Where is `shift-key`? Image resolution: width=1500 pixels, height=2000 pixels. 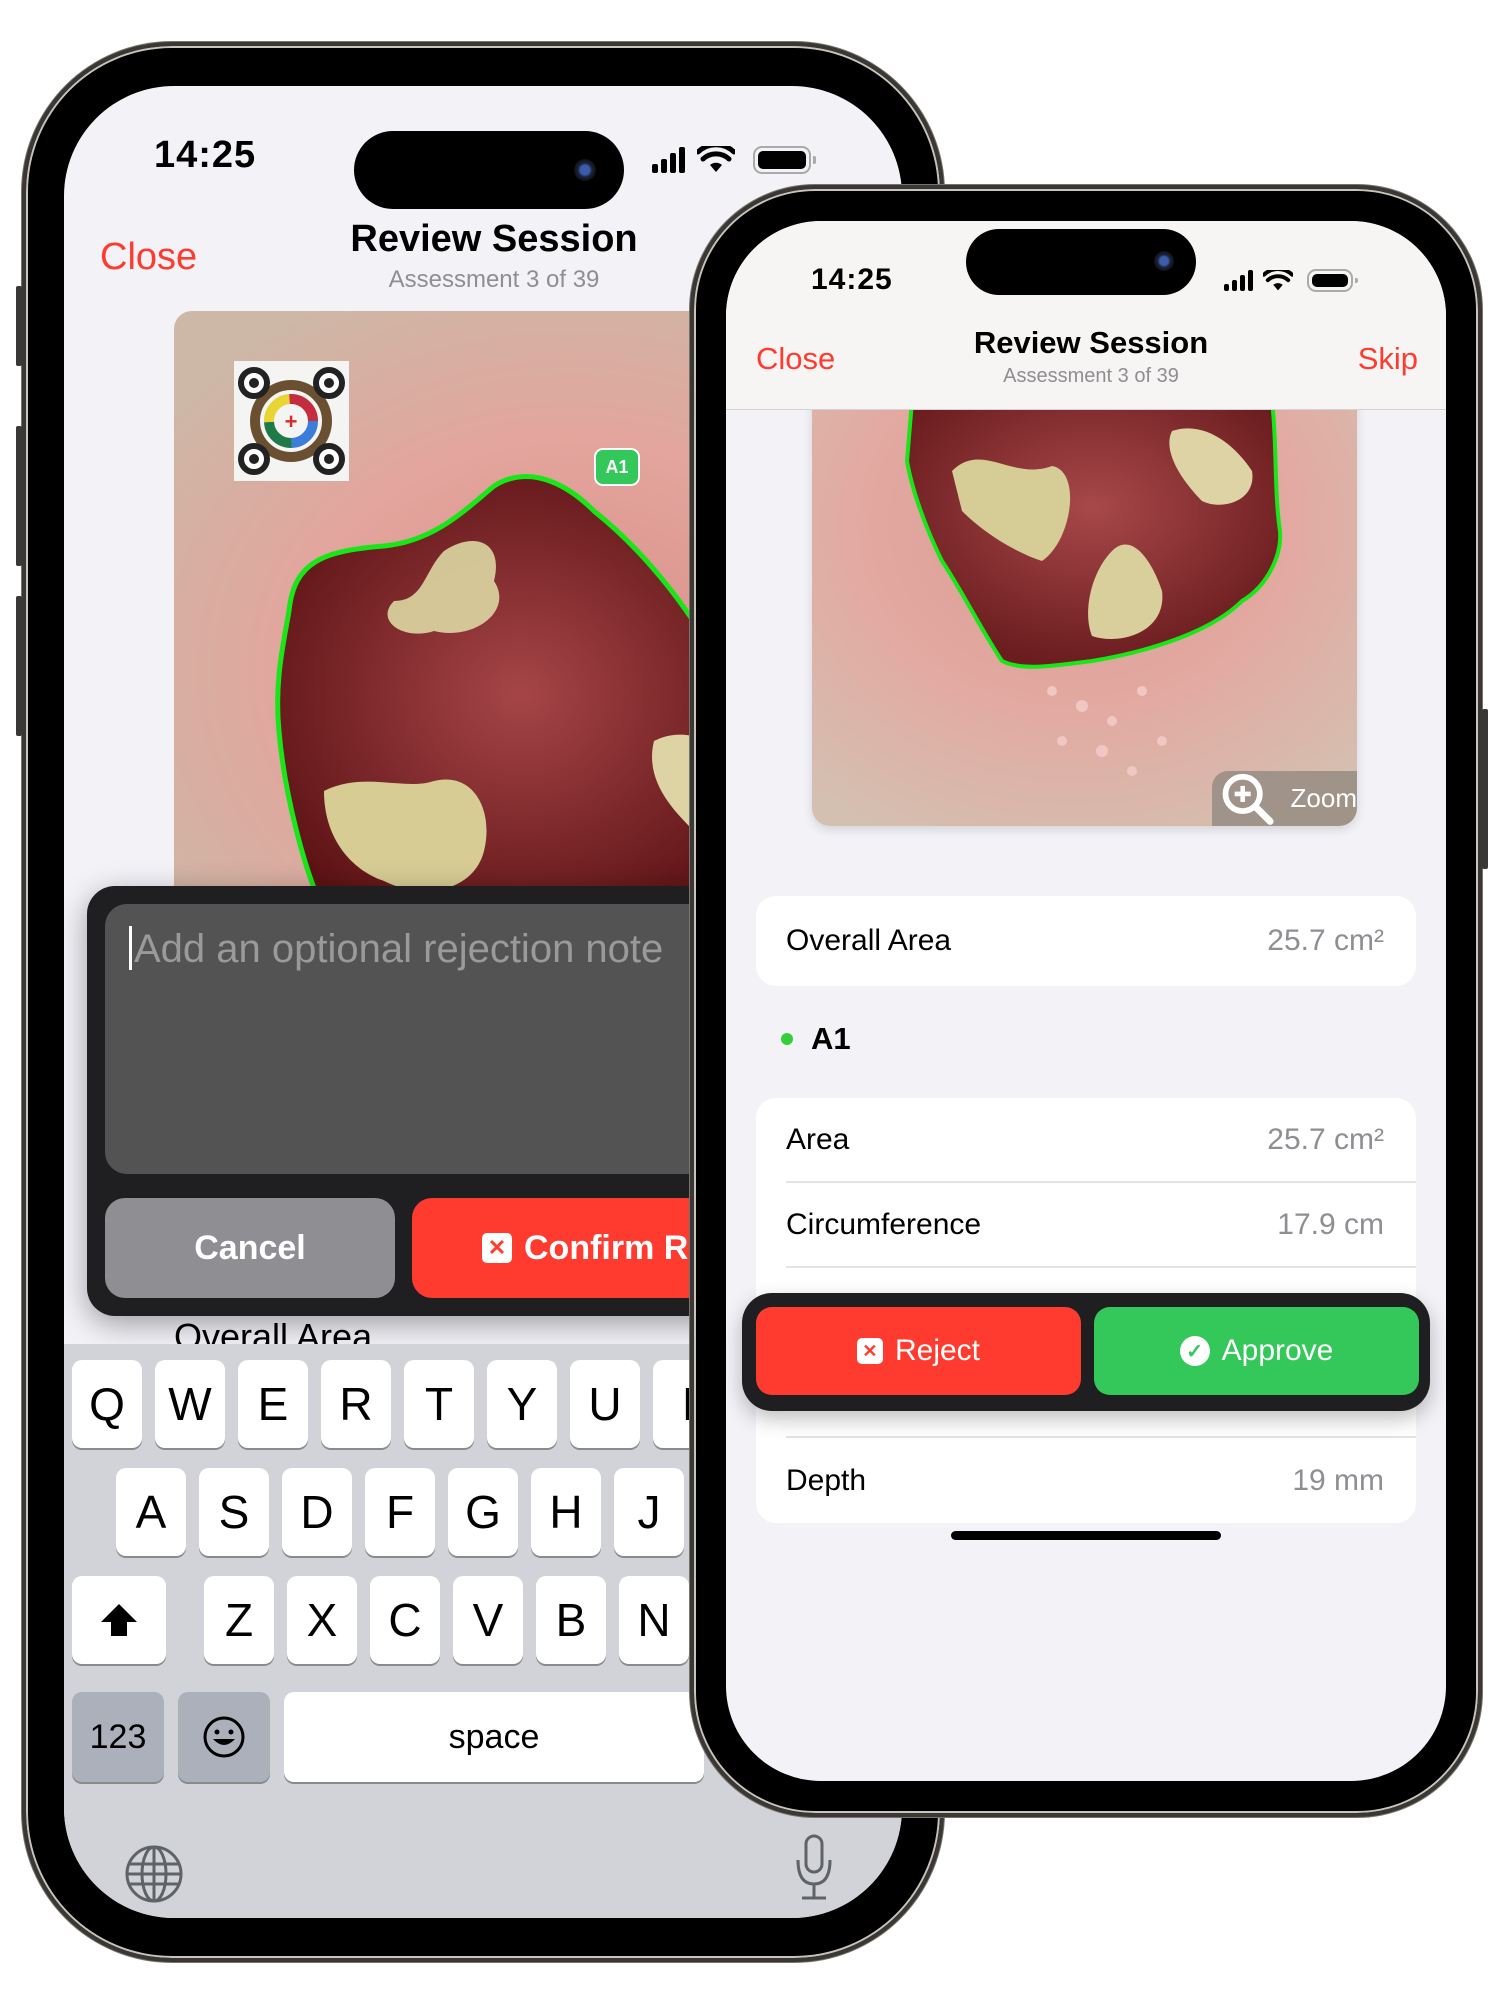 shift-key is located at coordinates (119, 1620).